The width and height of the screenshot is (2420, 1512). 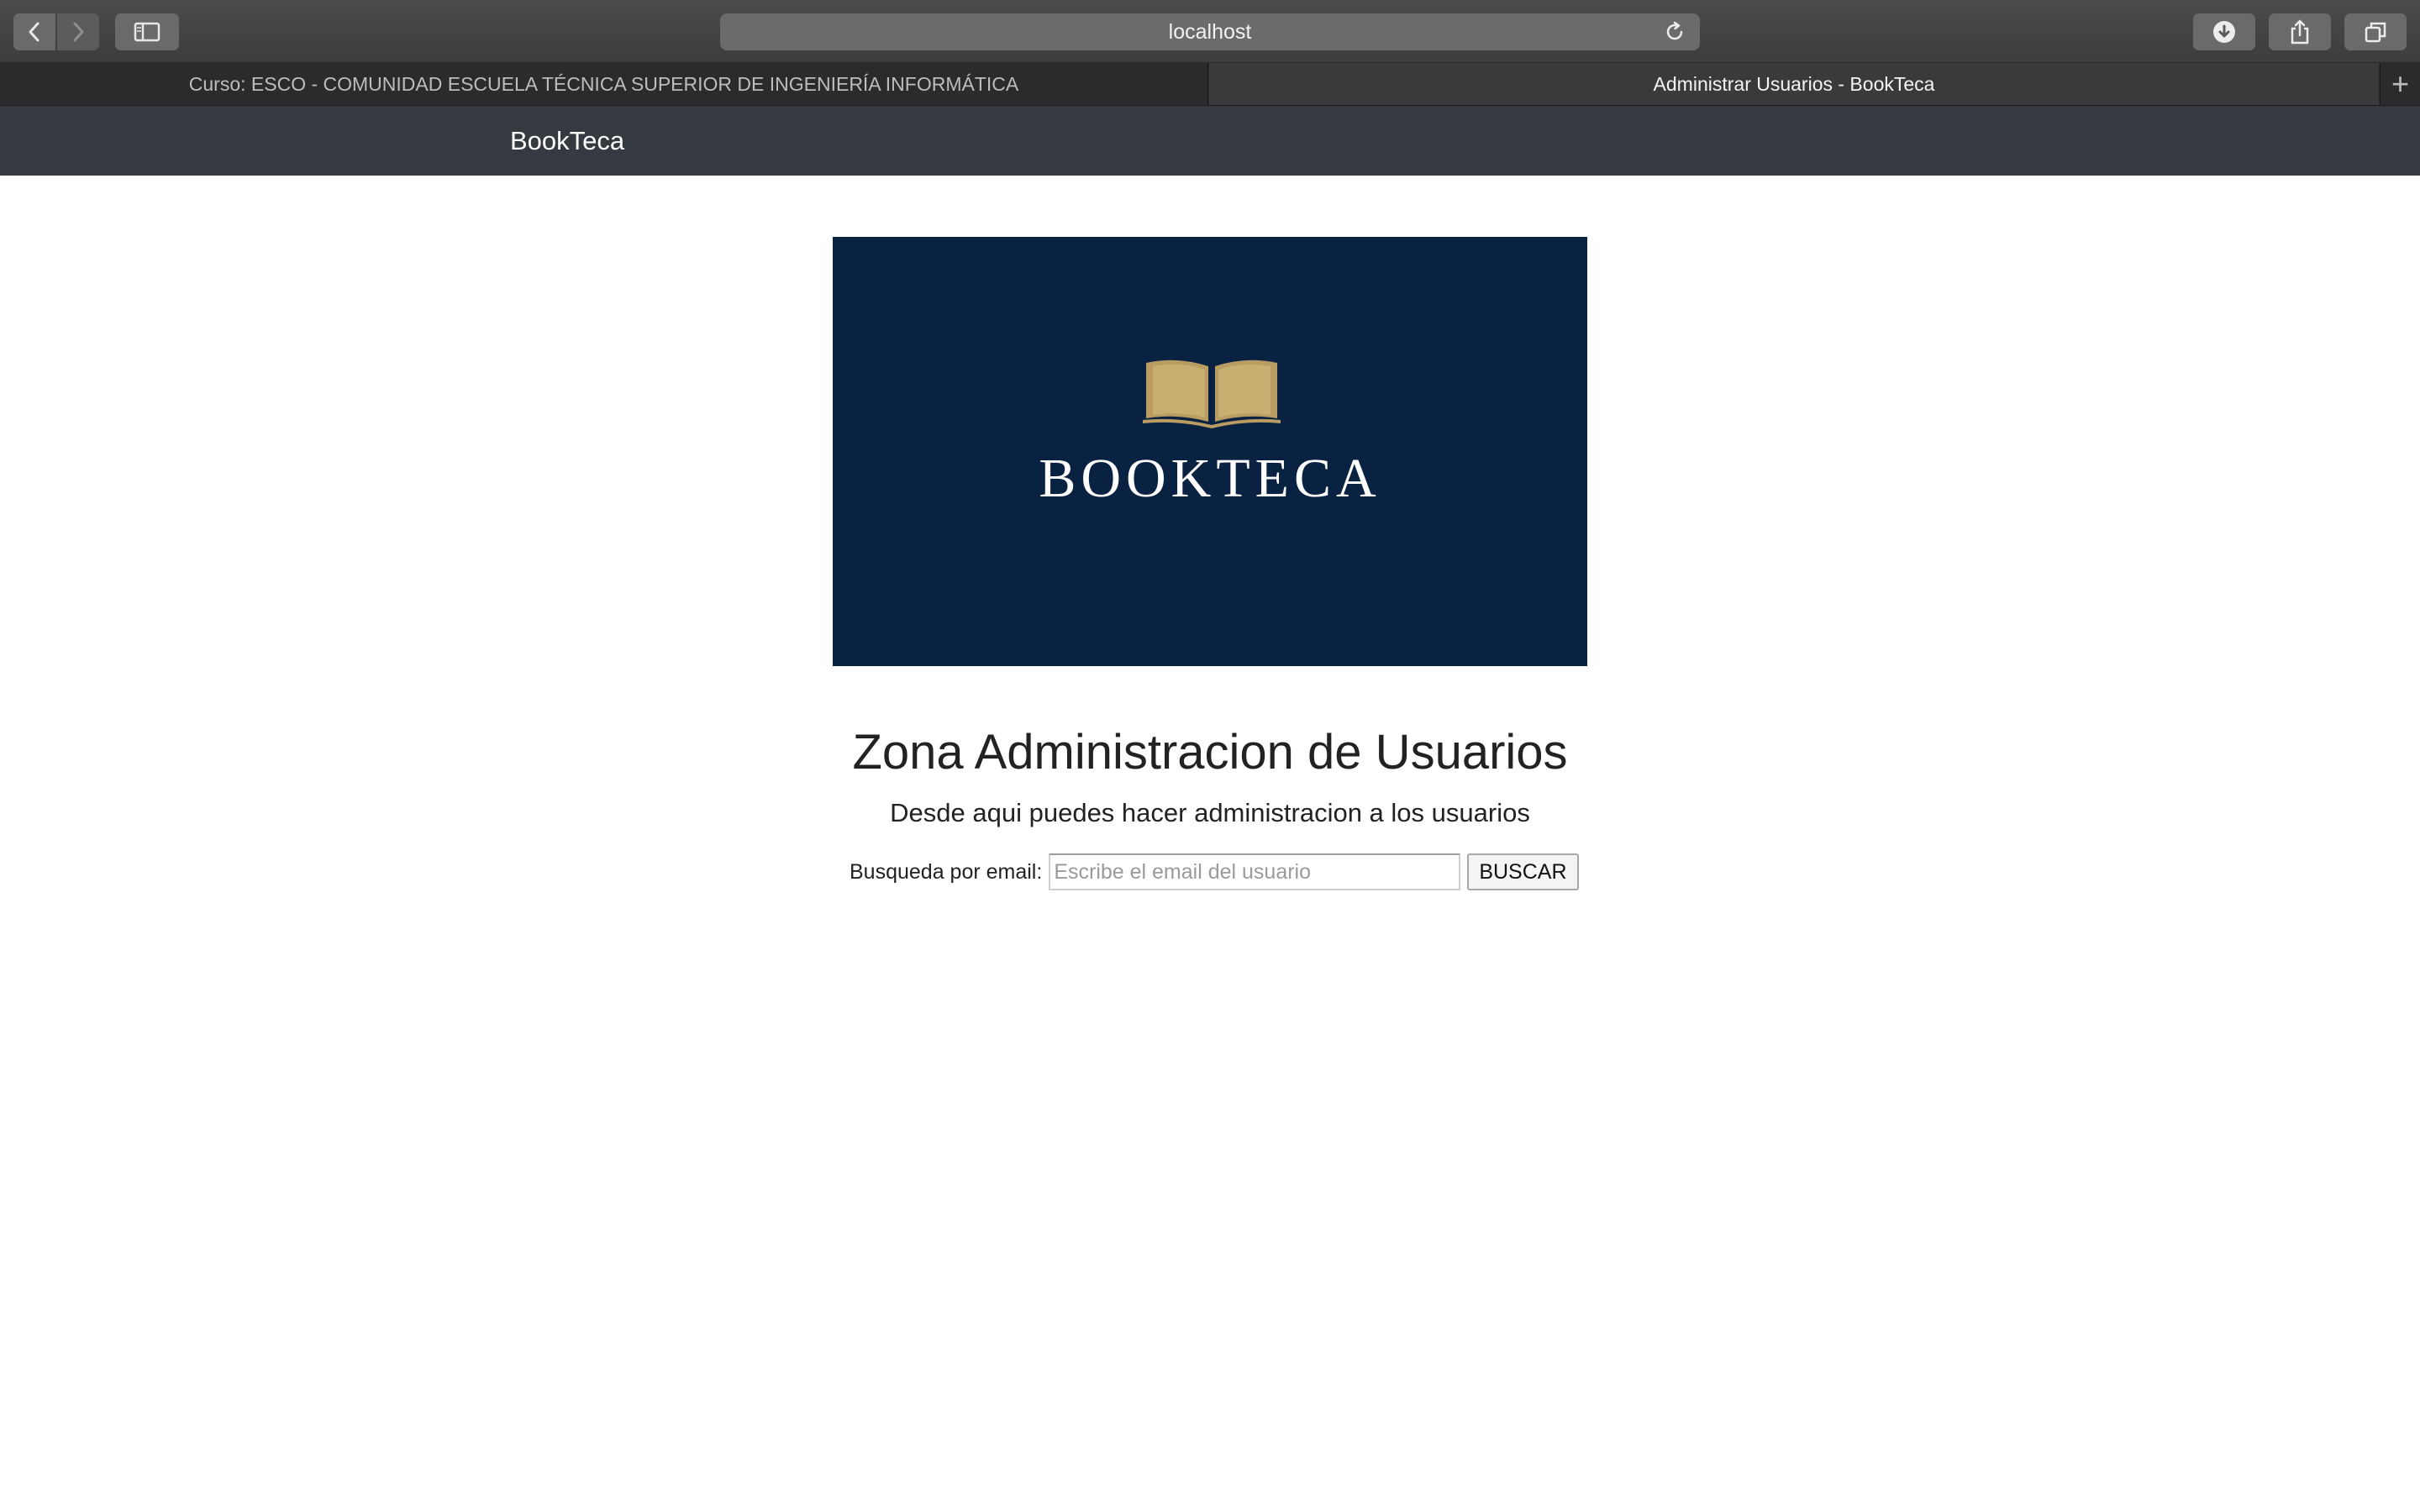 I want to click on open-book-icon, so click(x=1212, y=394).